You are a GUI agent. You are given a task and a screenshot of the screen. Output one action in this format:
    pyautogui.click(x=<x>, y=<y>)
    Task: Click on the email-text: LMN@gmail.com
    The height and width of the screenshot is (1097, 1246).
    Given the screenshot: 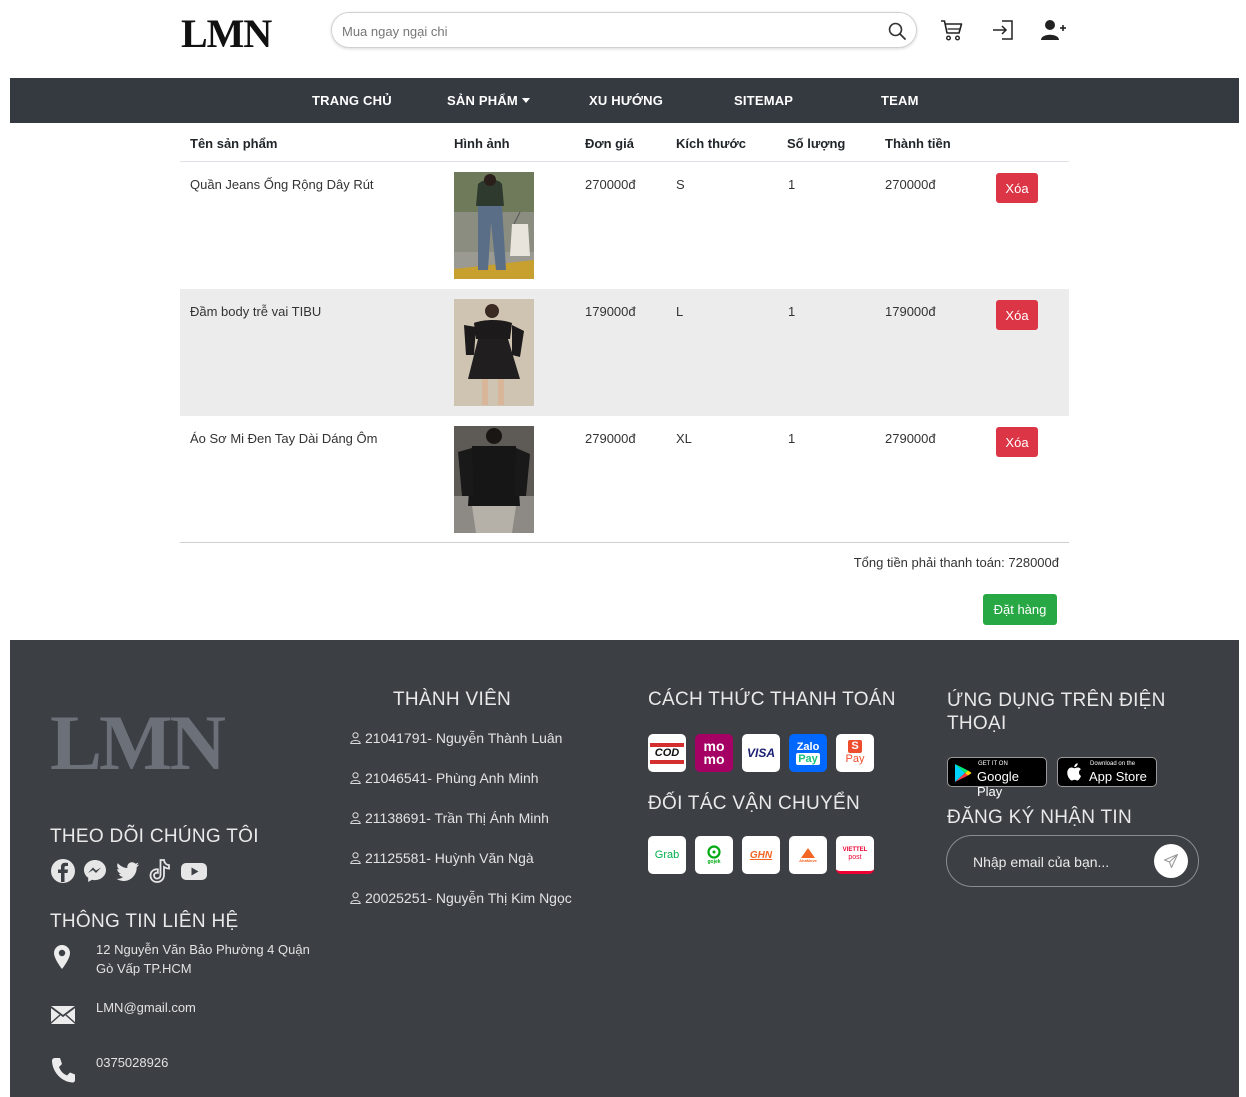 What is the action you would take?
    pyautogui.click(x=206, y=1007)
    